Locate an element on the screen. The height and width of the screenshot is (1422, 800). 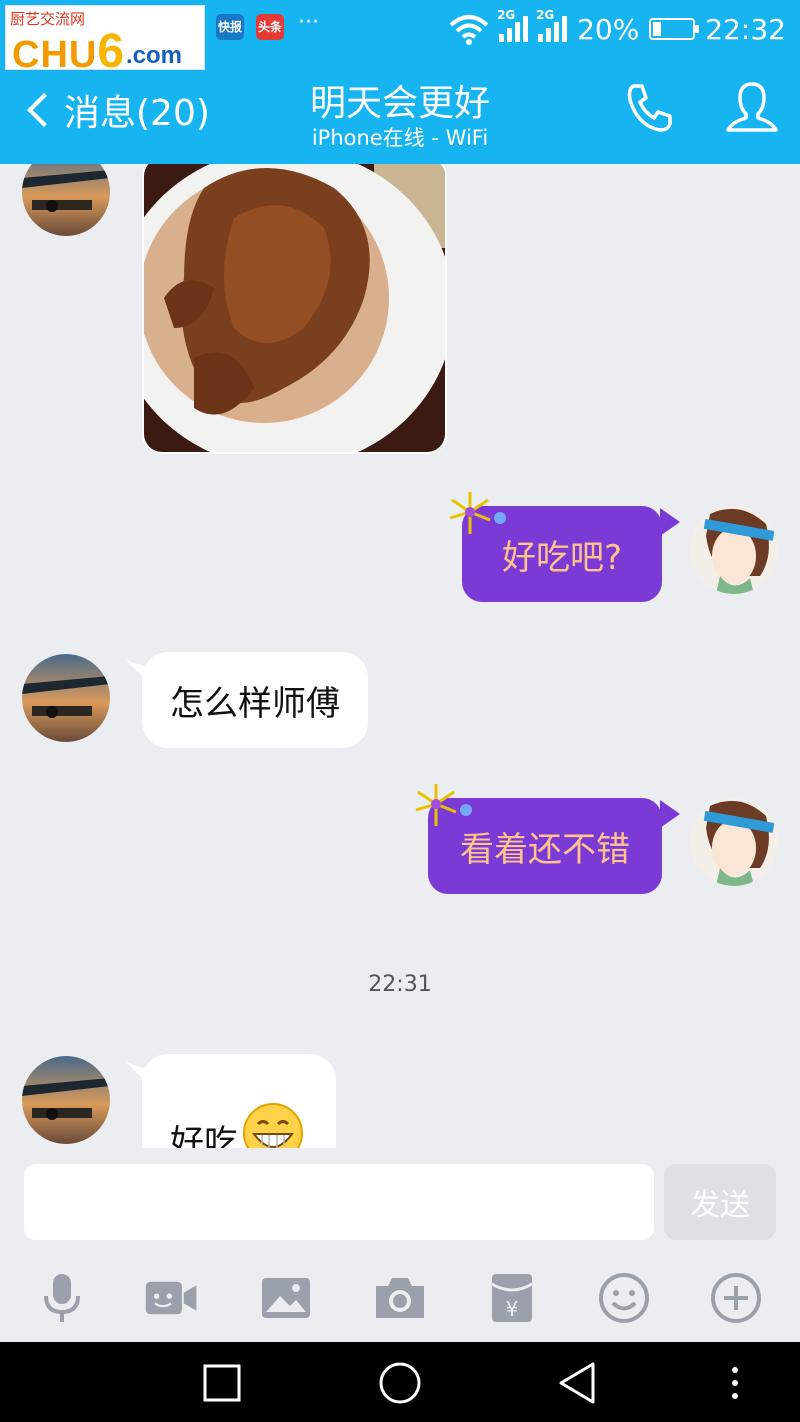
message-timestamp: 22:31 is located at coordinates (400, 984).